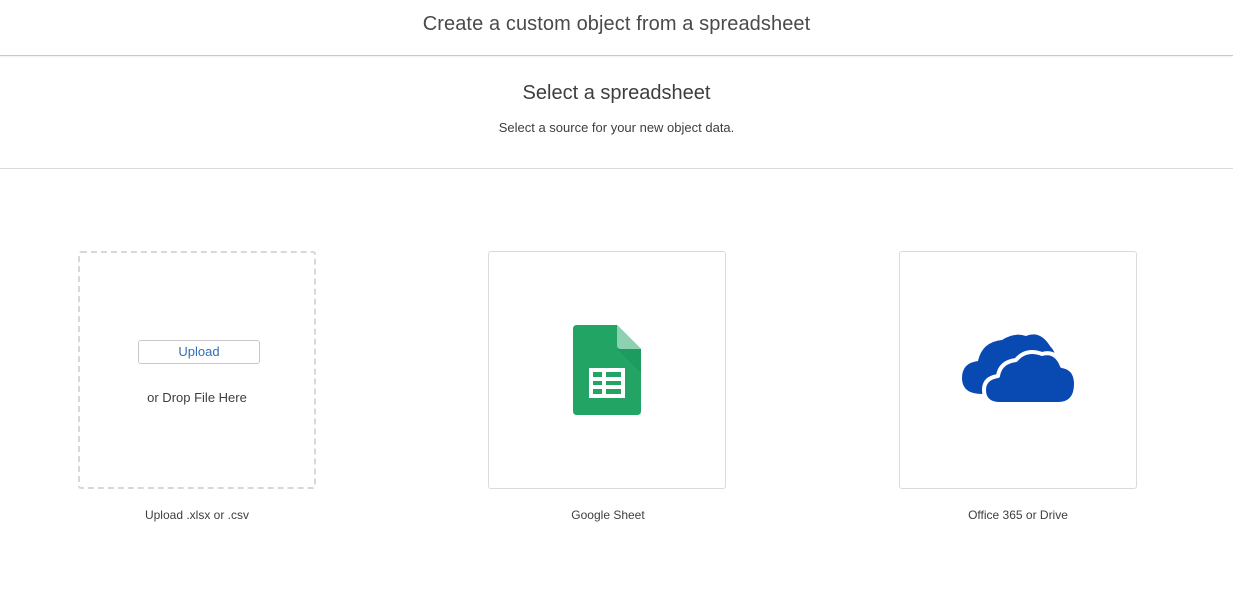  I want to click on upload-caption: Upload .xlsx or .csv, so click(197, 515).